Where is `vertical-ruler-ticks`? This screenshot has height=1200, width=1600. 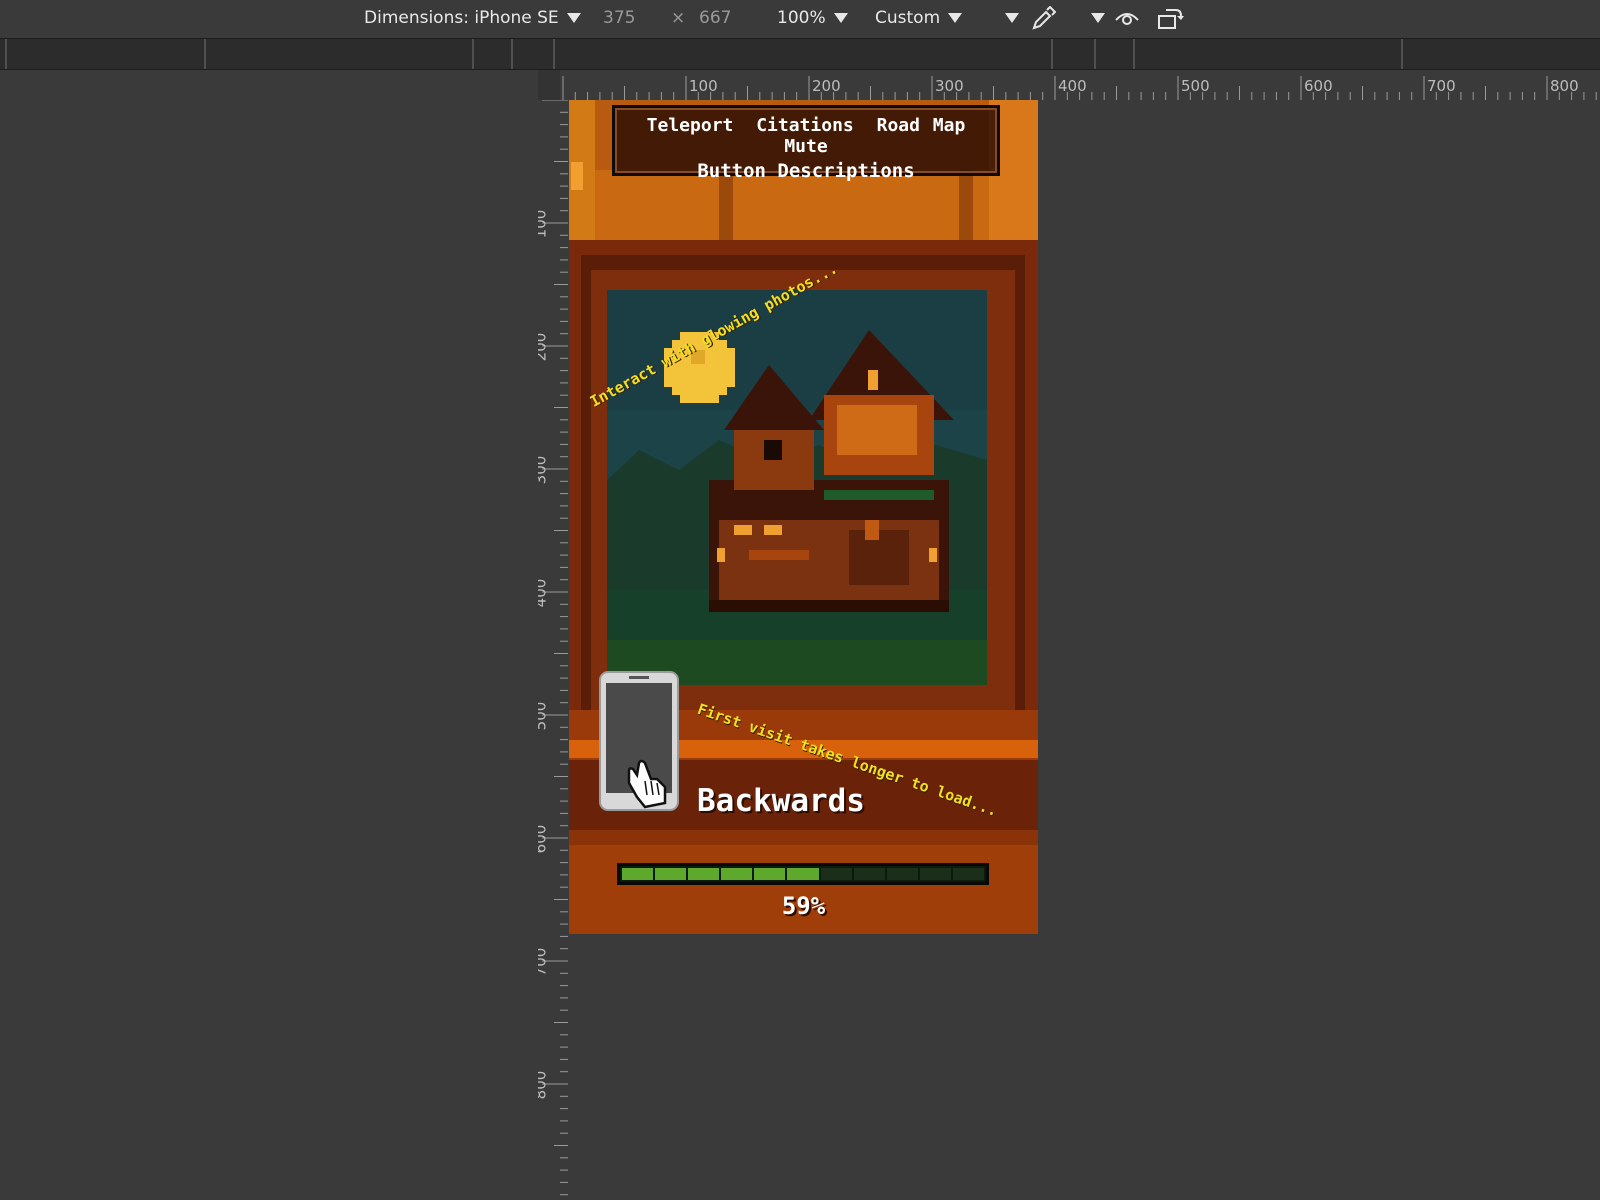
vertical-ruler-ticks is located at coordinates (555, 648).